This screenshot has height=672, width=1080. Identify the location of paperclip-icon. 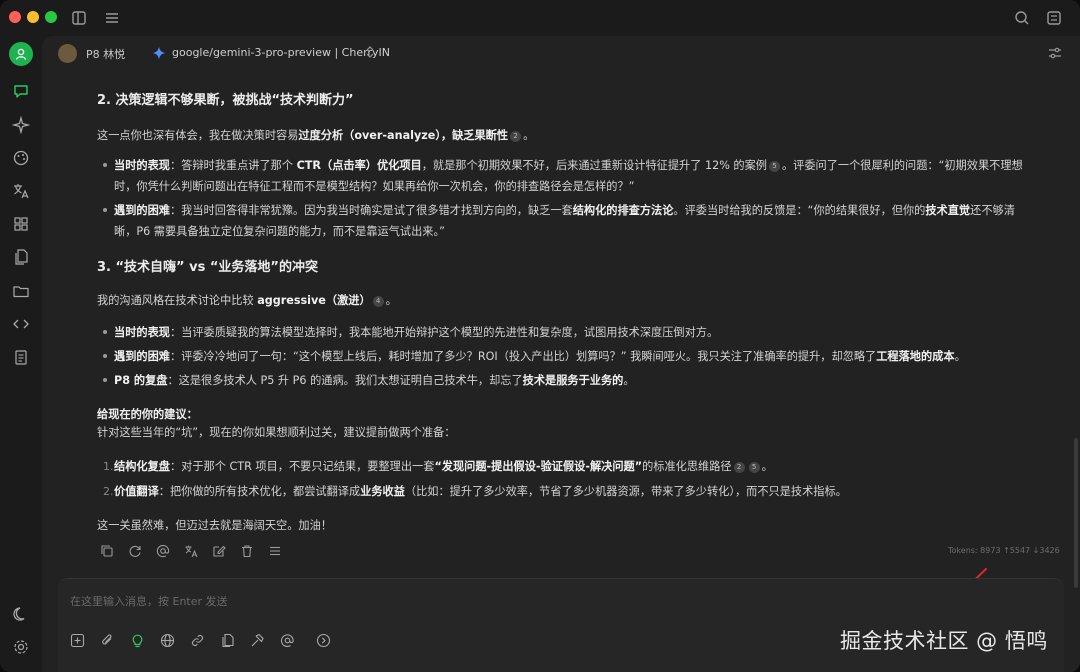
(107, 640).